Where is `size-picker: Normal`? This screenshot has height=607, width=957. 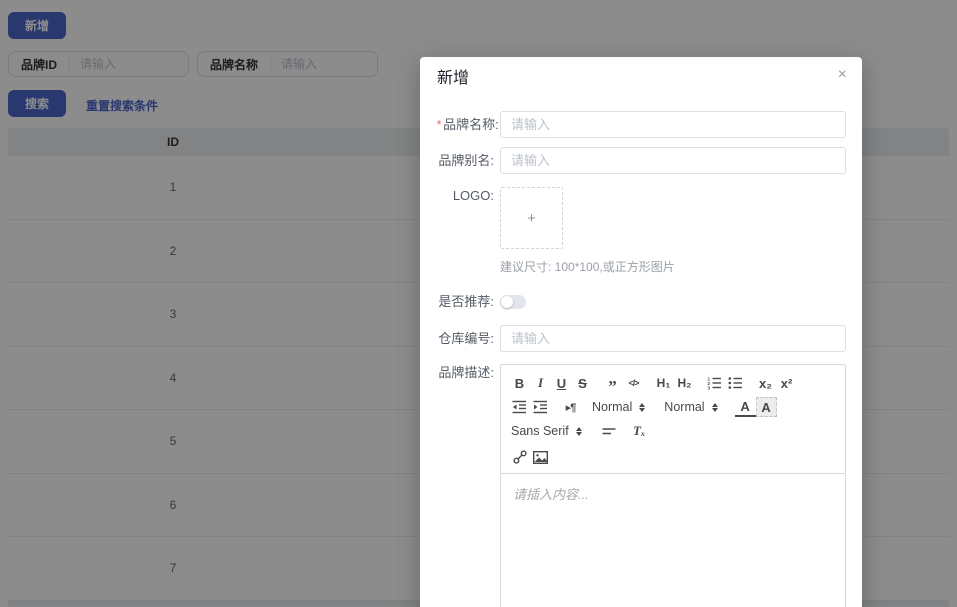 size-picker: Normal is located at coordinates (690, 407).